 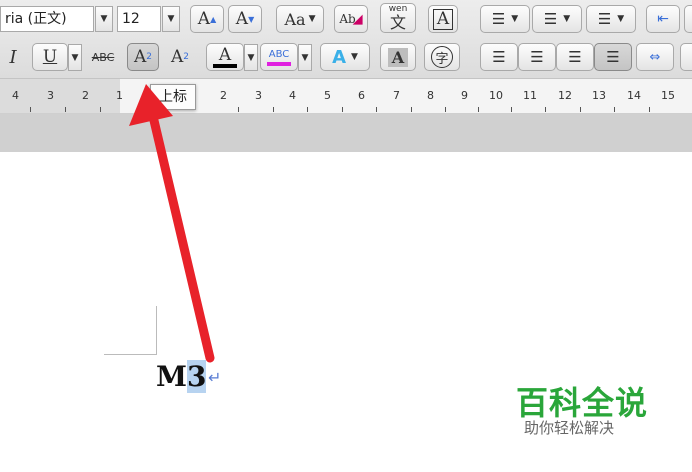 What do you see at coordinates (151, 105) in the screenshot?
I see `arrow-head` at bounding box center [151, 105].